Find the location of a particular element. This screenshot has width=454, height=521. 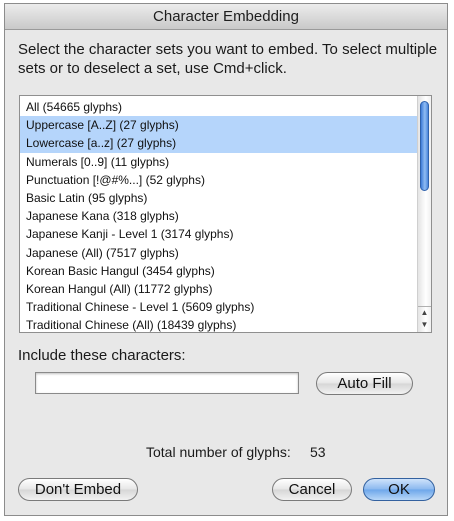

charset-list-item: Punctuation [!@#%...] (52 glyphs) is located at coordinates (219, 180).